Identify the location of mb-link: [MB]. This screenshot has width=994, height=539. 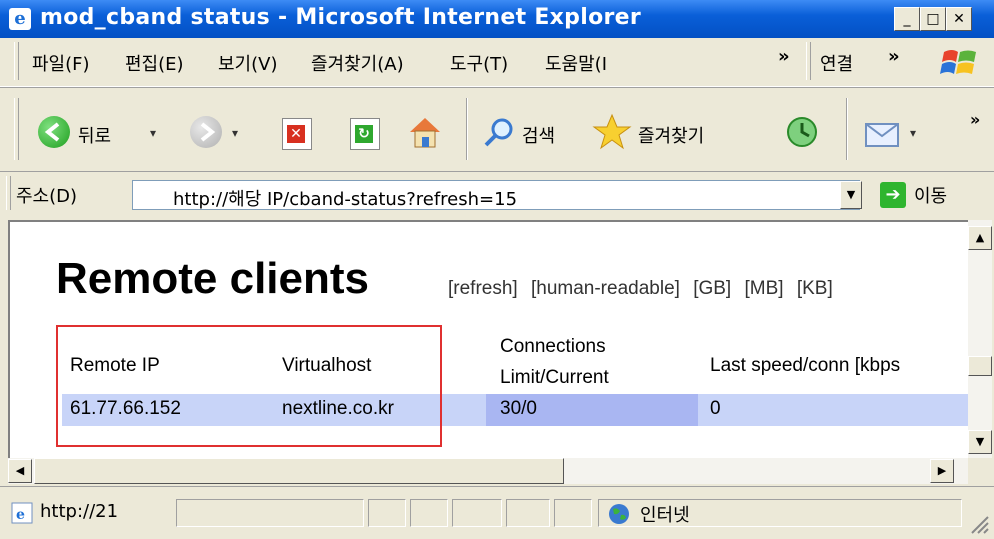
(764, 288).